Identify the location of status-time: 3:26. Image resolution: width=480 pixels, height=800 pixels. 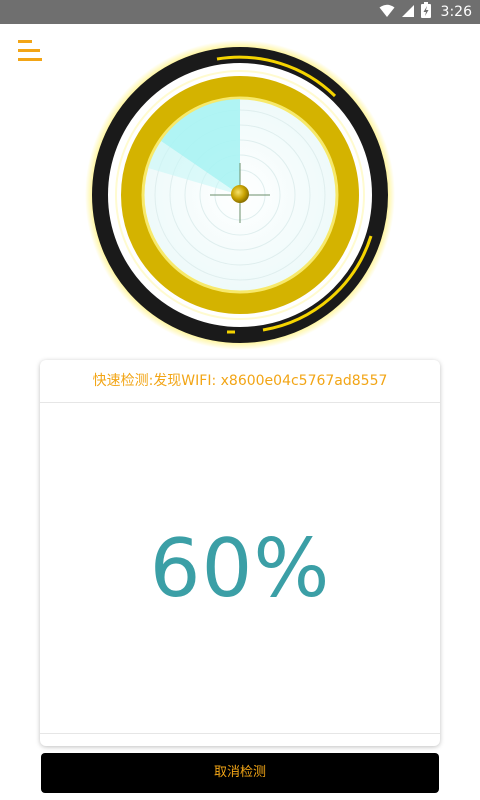
(456, 12).